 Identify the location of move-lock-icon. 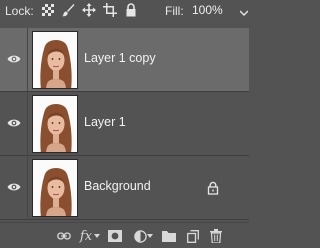
(89, 10).